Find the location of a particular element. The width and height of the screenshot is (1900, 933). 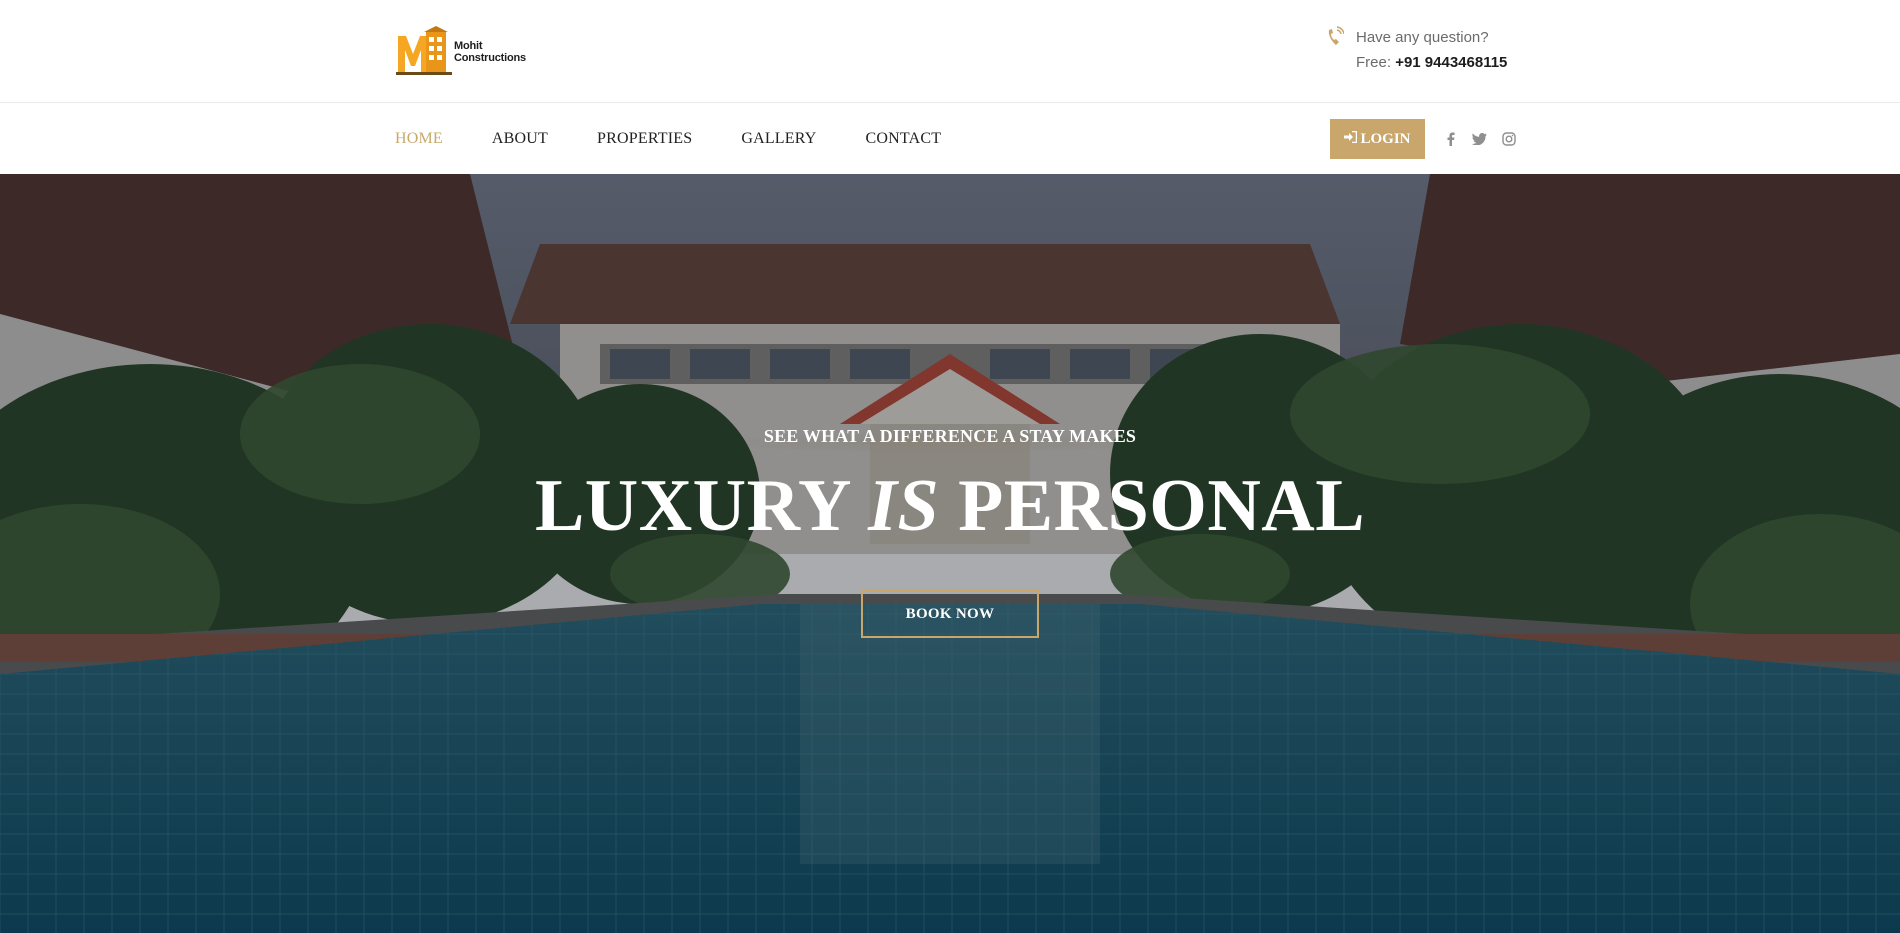

twitter-icon is located at coordinates (1479, 139).